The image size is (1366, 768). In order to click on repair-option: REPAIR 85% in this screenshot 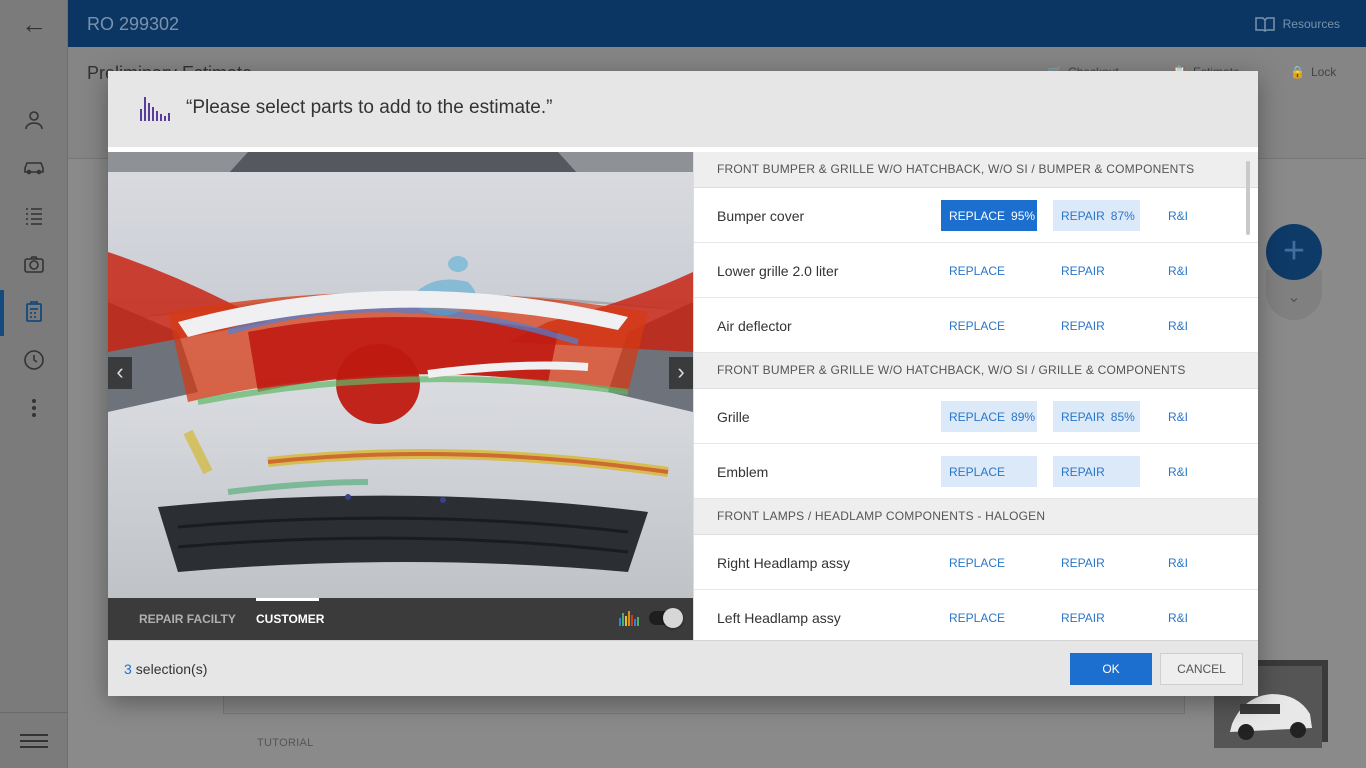, I will do `click(1096, 416)`.